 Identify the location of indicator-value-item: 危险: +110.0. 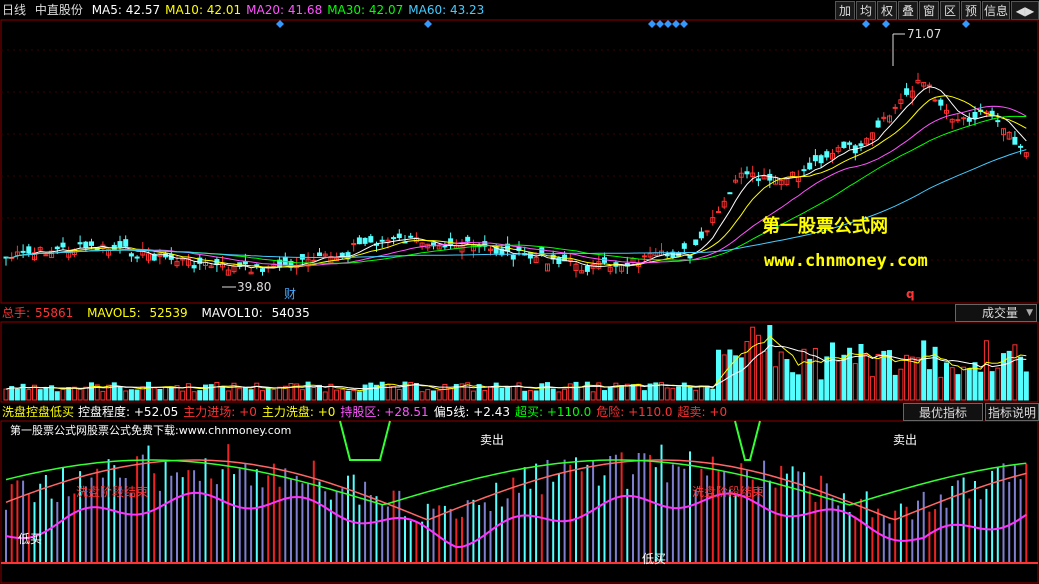
(634, 412).